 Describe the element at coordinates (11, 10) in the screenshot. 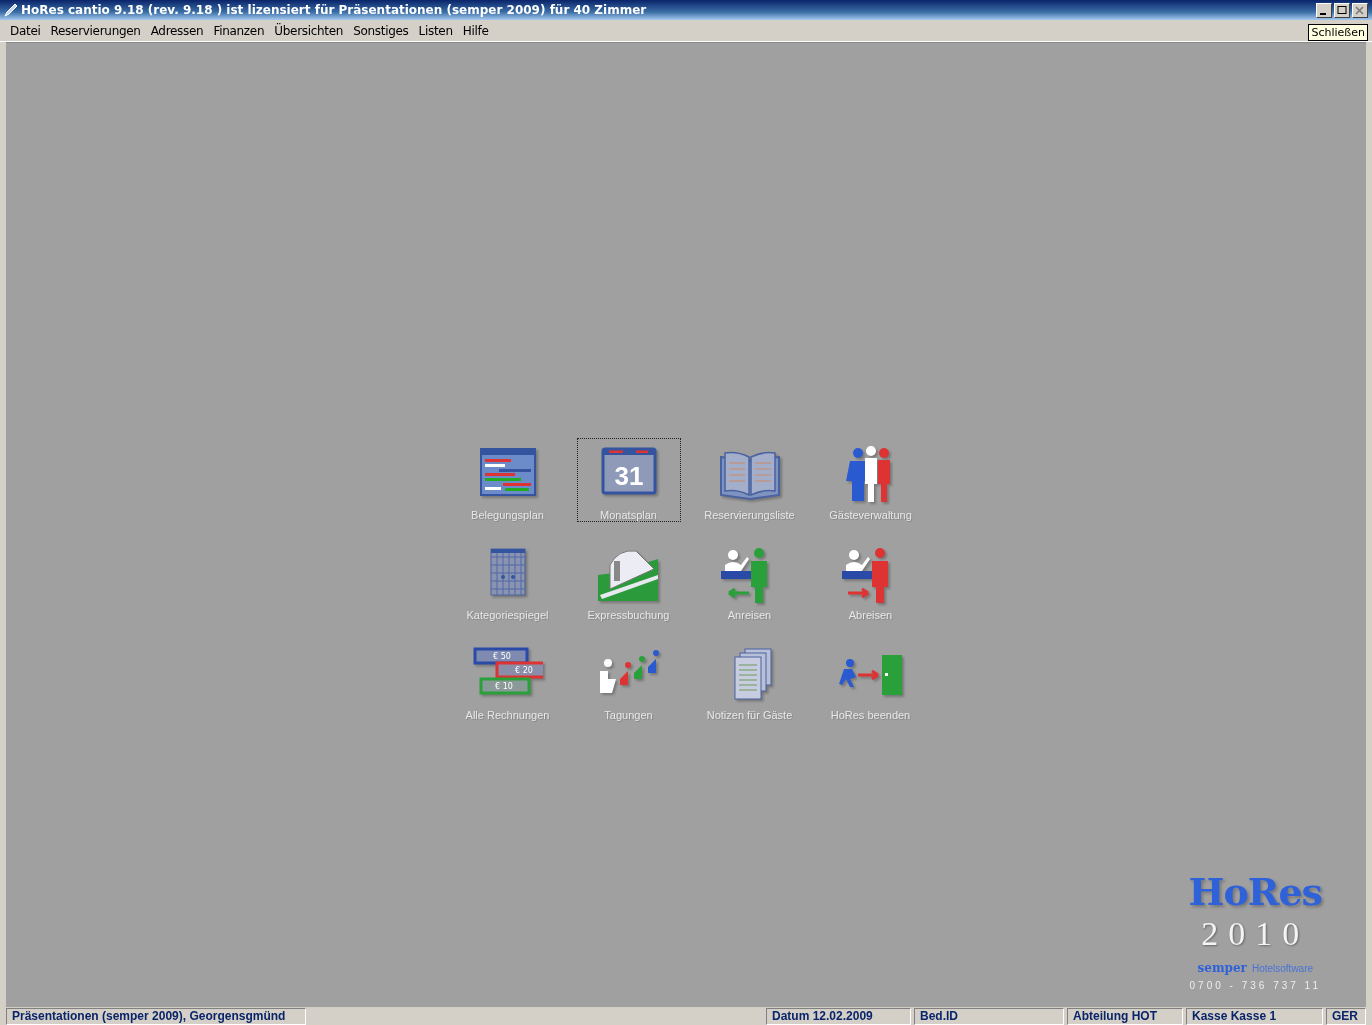

I see `pen-icon` at that location.